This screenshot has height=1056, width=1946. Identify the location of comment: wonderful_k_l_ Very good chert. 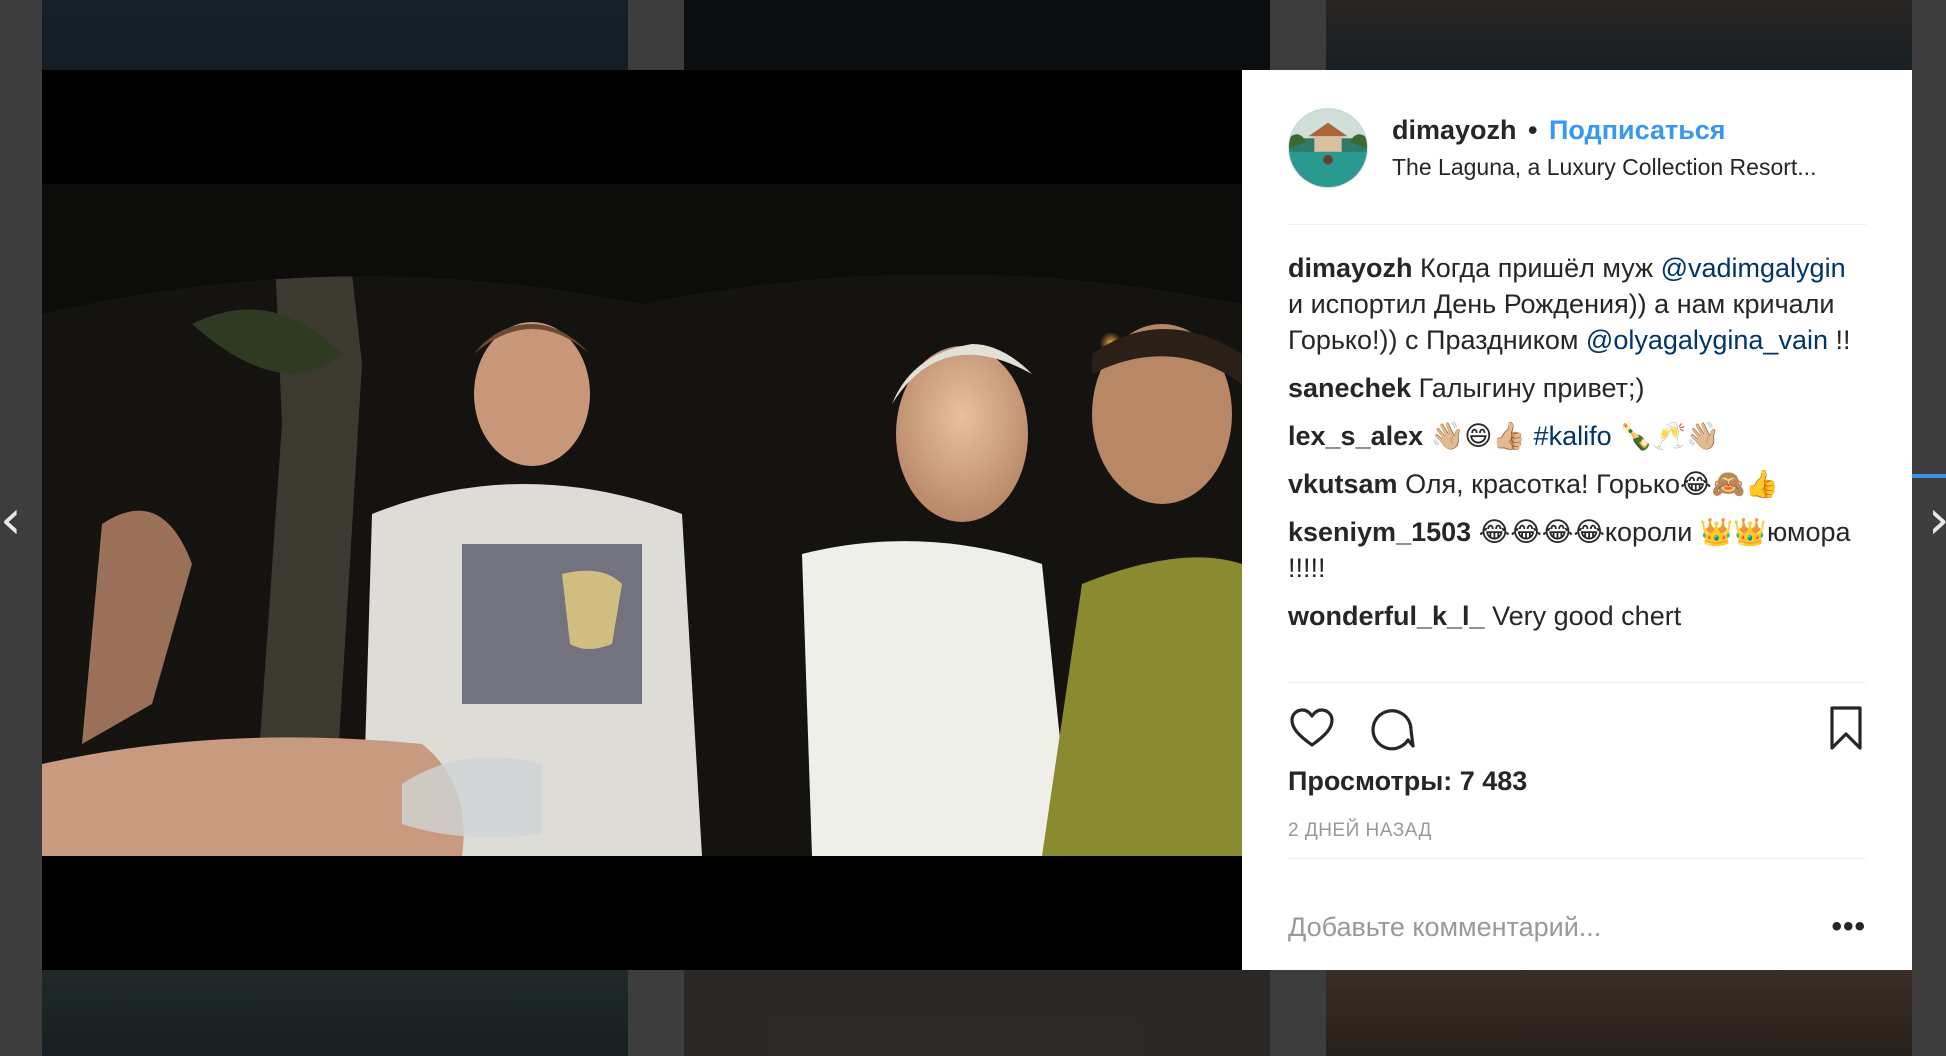
(1577, 616).